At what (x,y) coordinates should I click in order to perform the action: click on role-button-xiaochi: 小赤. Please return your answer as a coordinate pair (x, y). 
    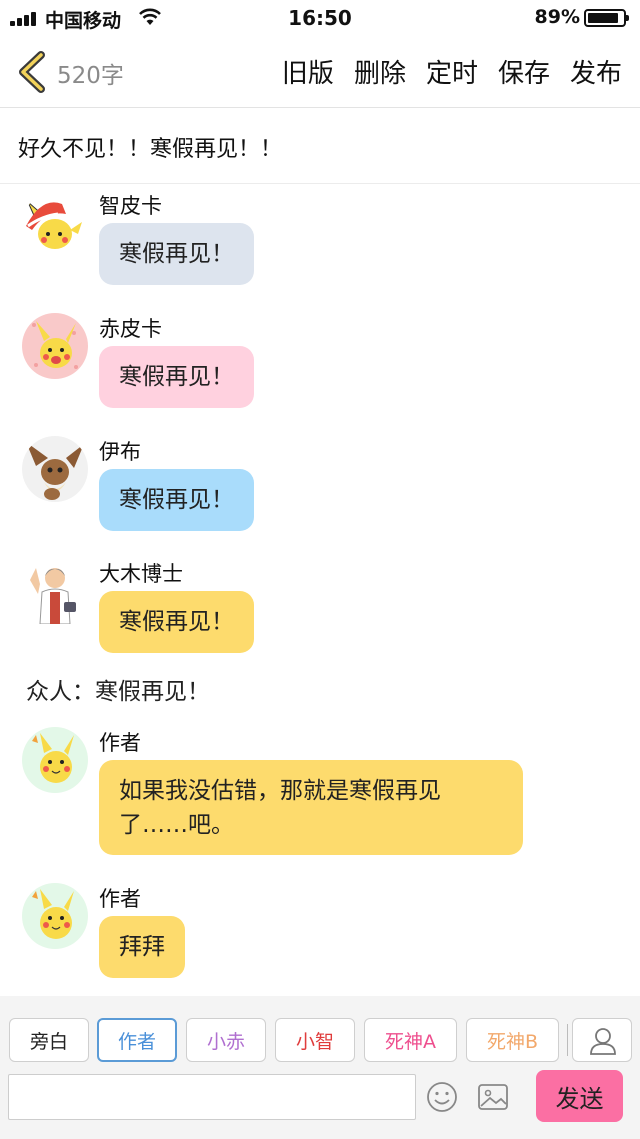
    Looking at the image, I should click on (226, 1040).